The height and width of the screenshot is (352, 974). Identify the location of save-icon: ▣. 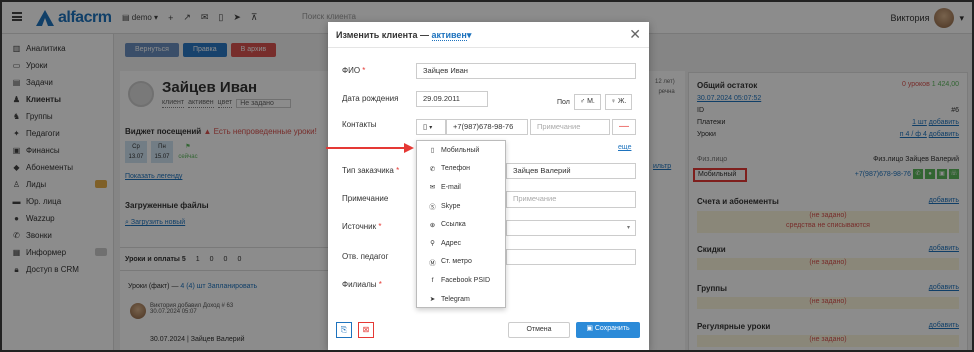
(590, 328).